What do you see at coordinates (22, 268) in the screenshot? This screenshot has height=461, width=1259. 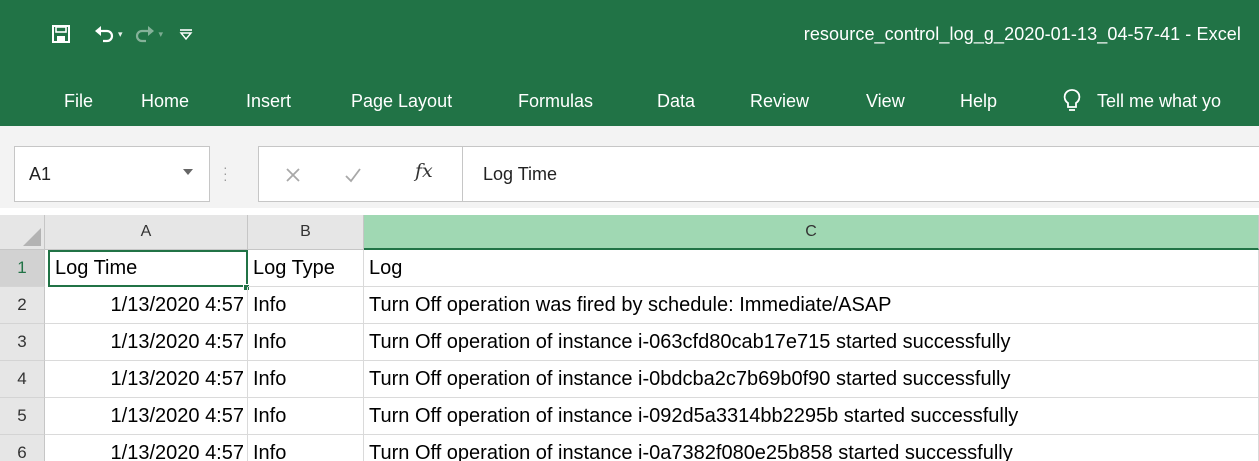 I see `row-header-1: 1` at bounding box center [22, 268].